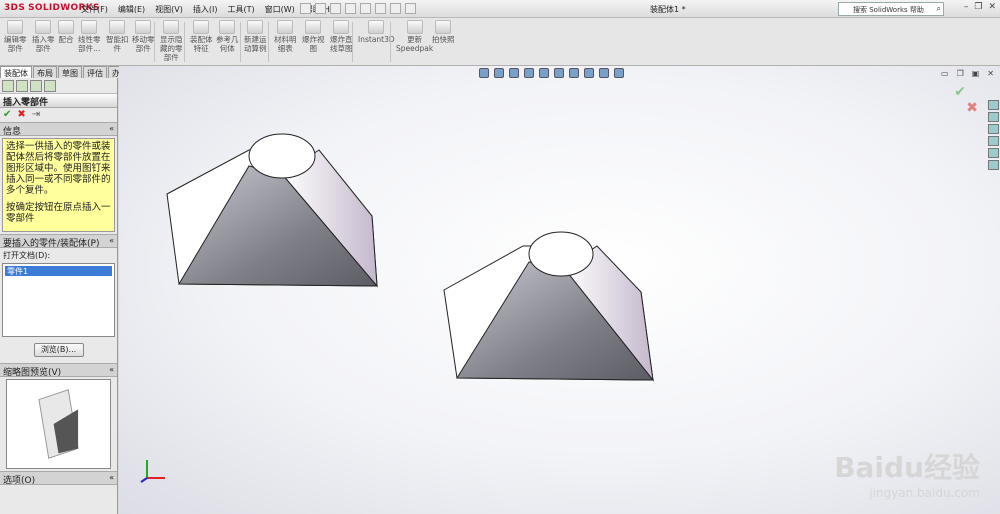 The image size is (1000, 514). What do you see at coordinates (415, 44) in the screenshot?
I see `ribbon-button-label: 更新 Speedpak` at bounding box center [415, 44].